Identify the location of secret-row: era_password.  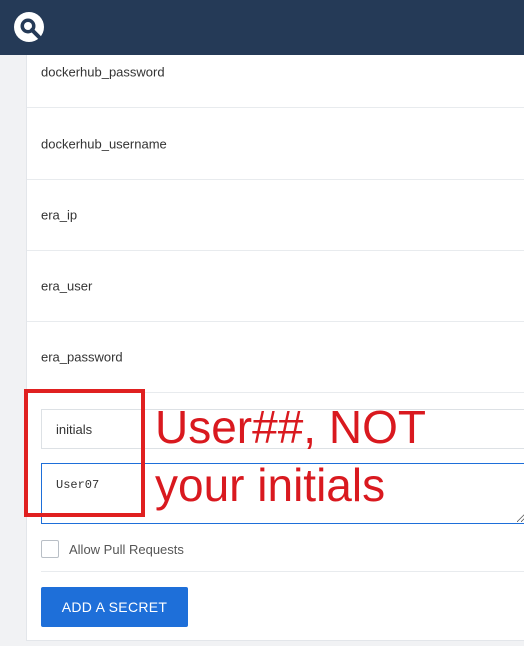
(275, 357).